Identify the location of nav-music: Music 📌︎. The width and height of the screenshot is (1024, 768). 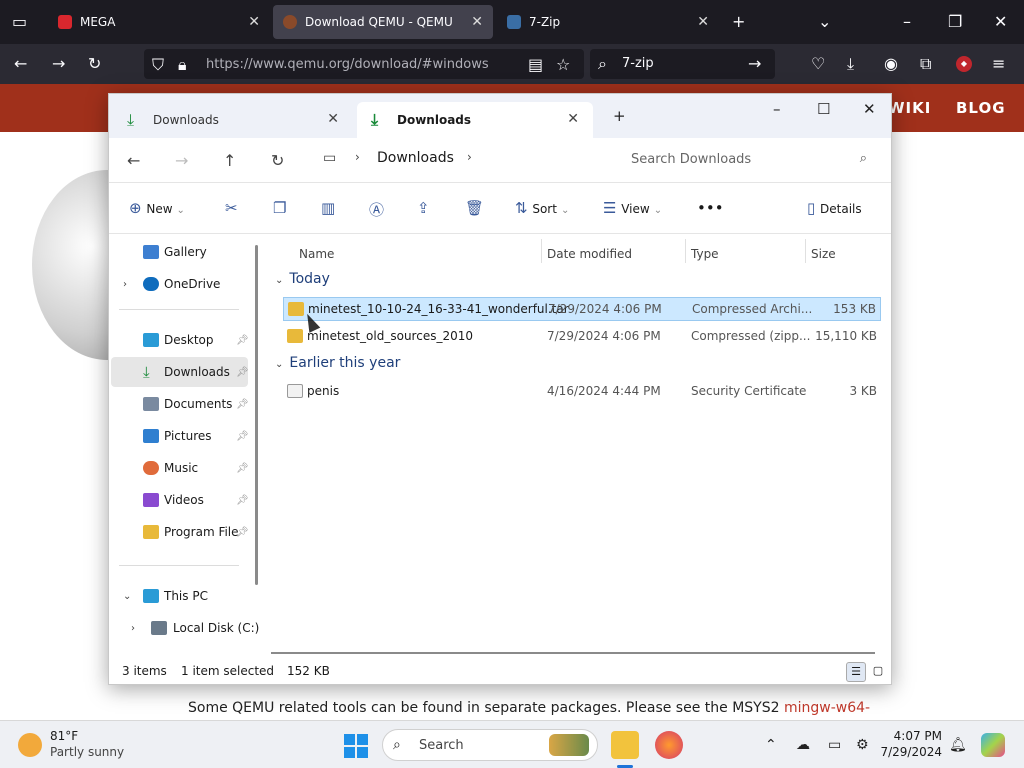
(180, 468).